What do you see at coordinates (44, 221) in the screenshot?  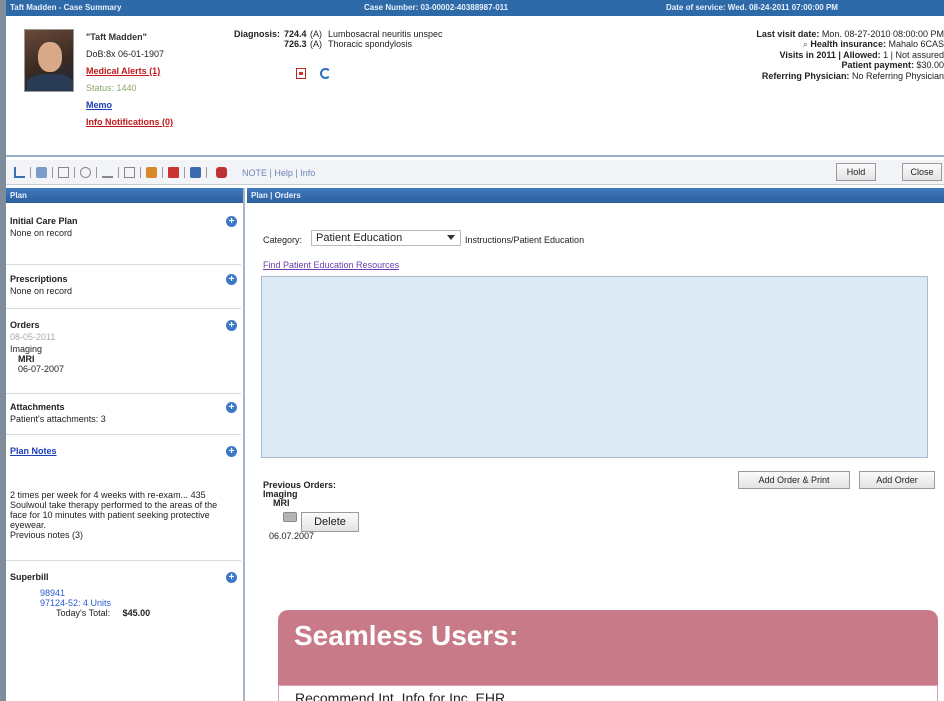 I see `initial-care-title: Initial Care Plan` at bounding box center [44, 221].